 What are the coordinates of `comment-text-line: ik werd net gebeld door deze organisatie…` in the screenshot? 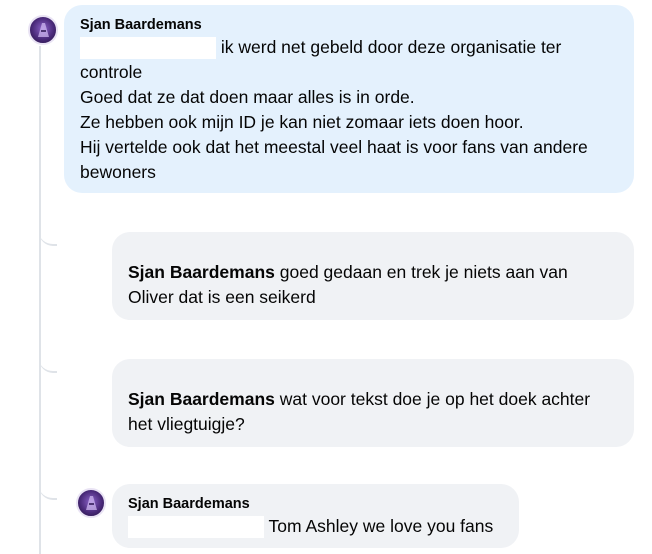 It's located at (349, 47).